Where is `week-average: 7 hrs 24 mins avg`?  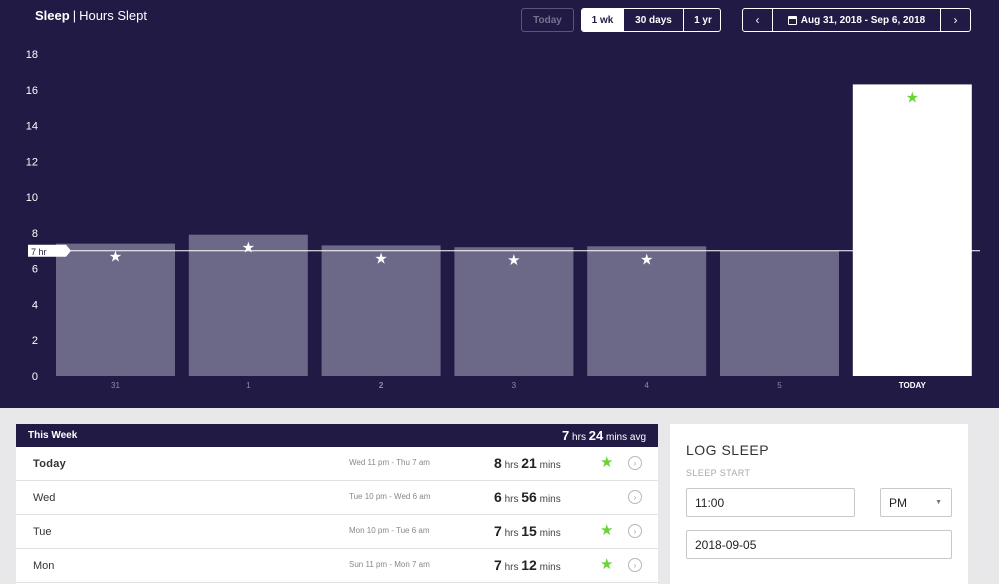 week-average: 7 hrs 24 mins avg is located at coordinates (604, 435).